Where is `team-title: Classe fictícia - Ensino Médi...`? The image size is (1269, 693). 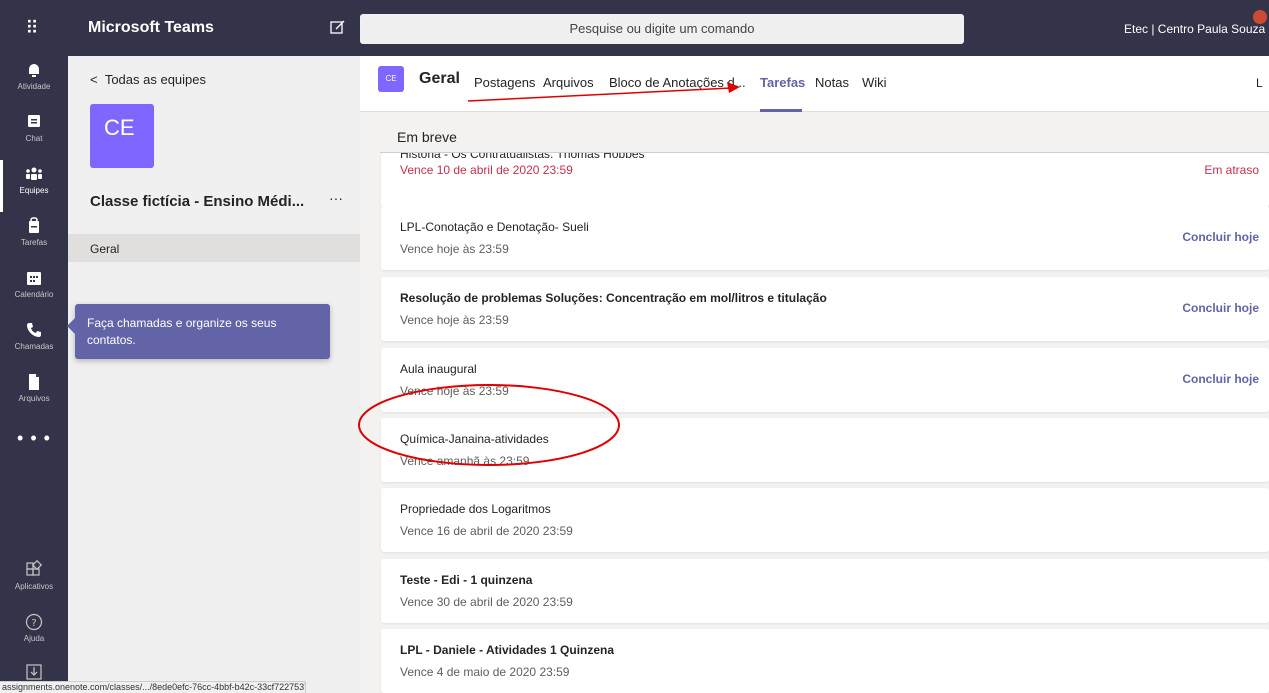 team-title: Classe fictícia - Ensino Médi... is located at coordinates (197, 201).